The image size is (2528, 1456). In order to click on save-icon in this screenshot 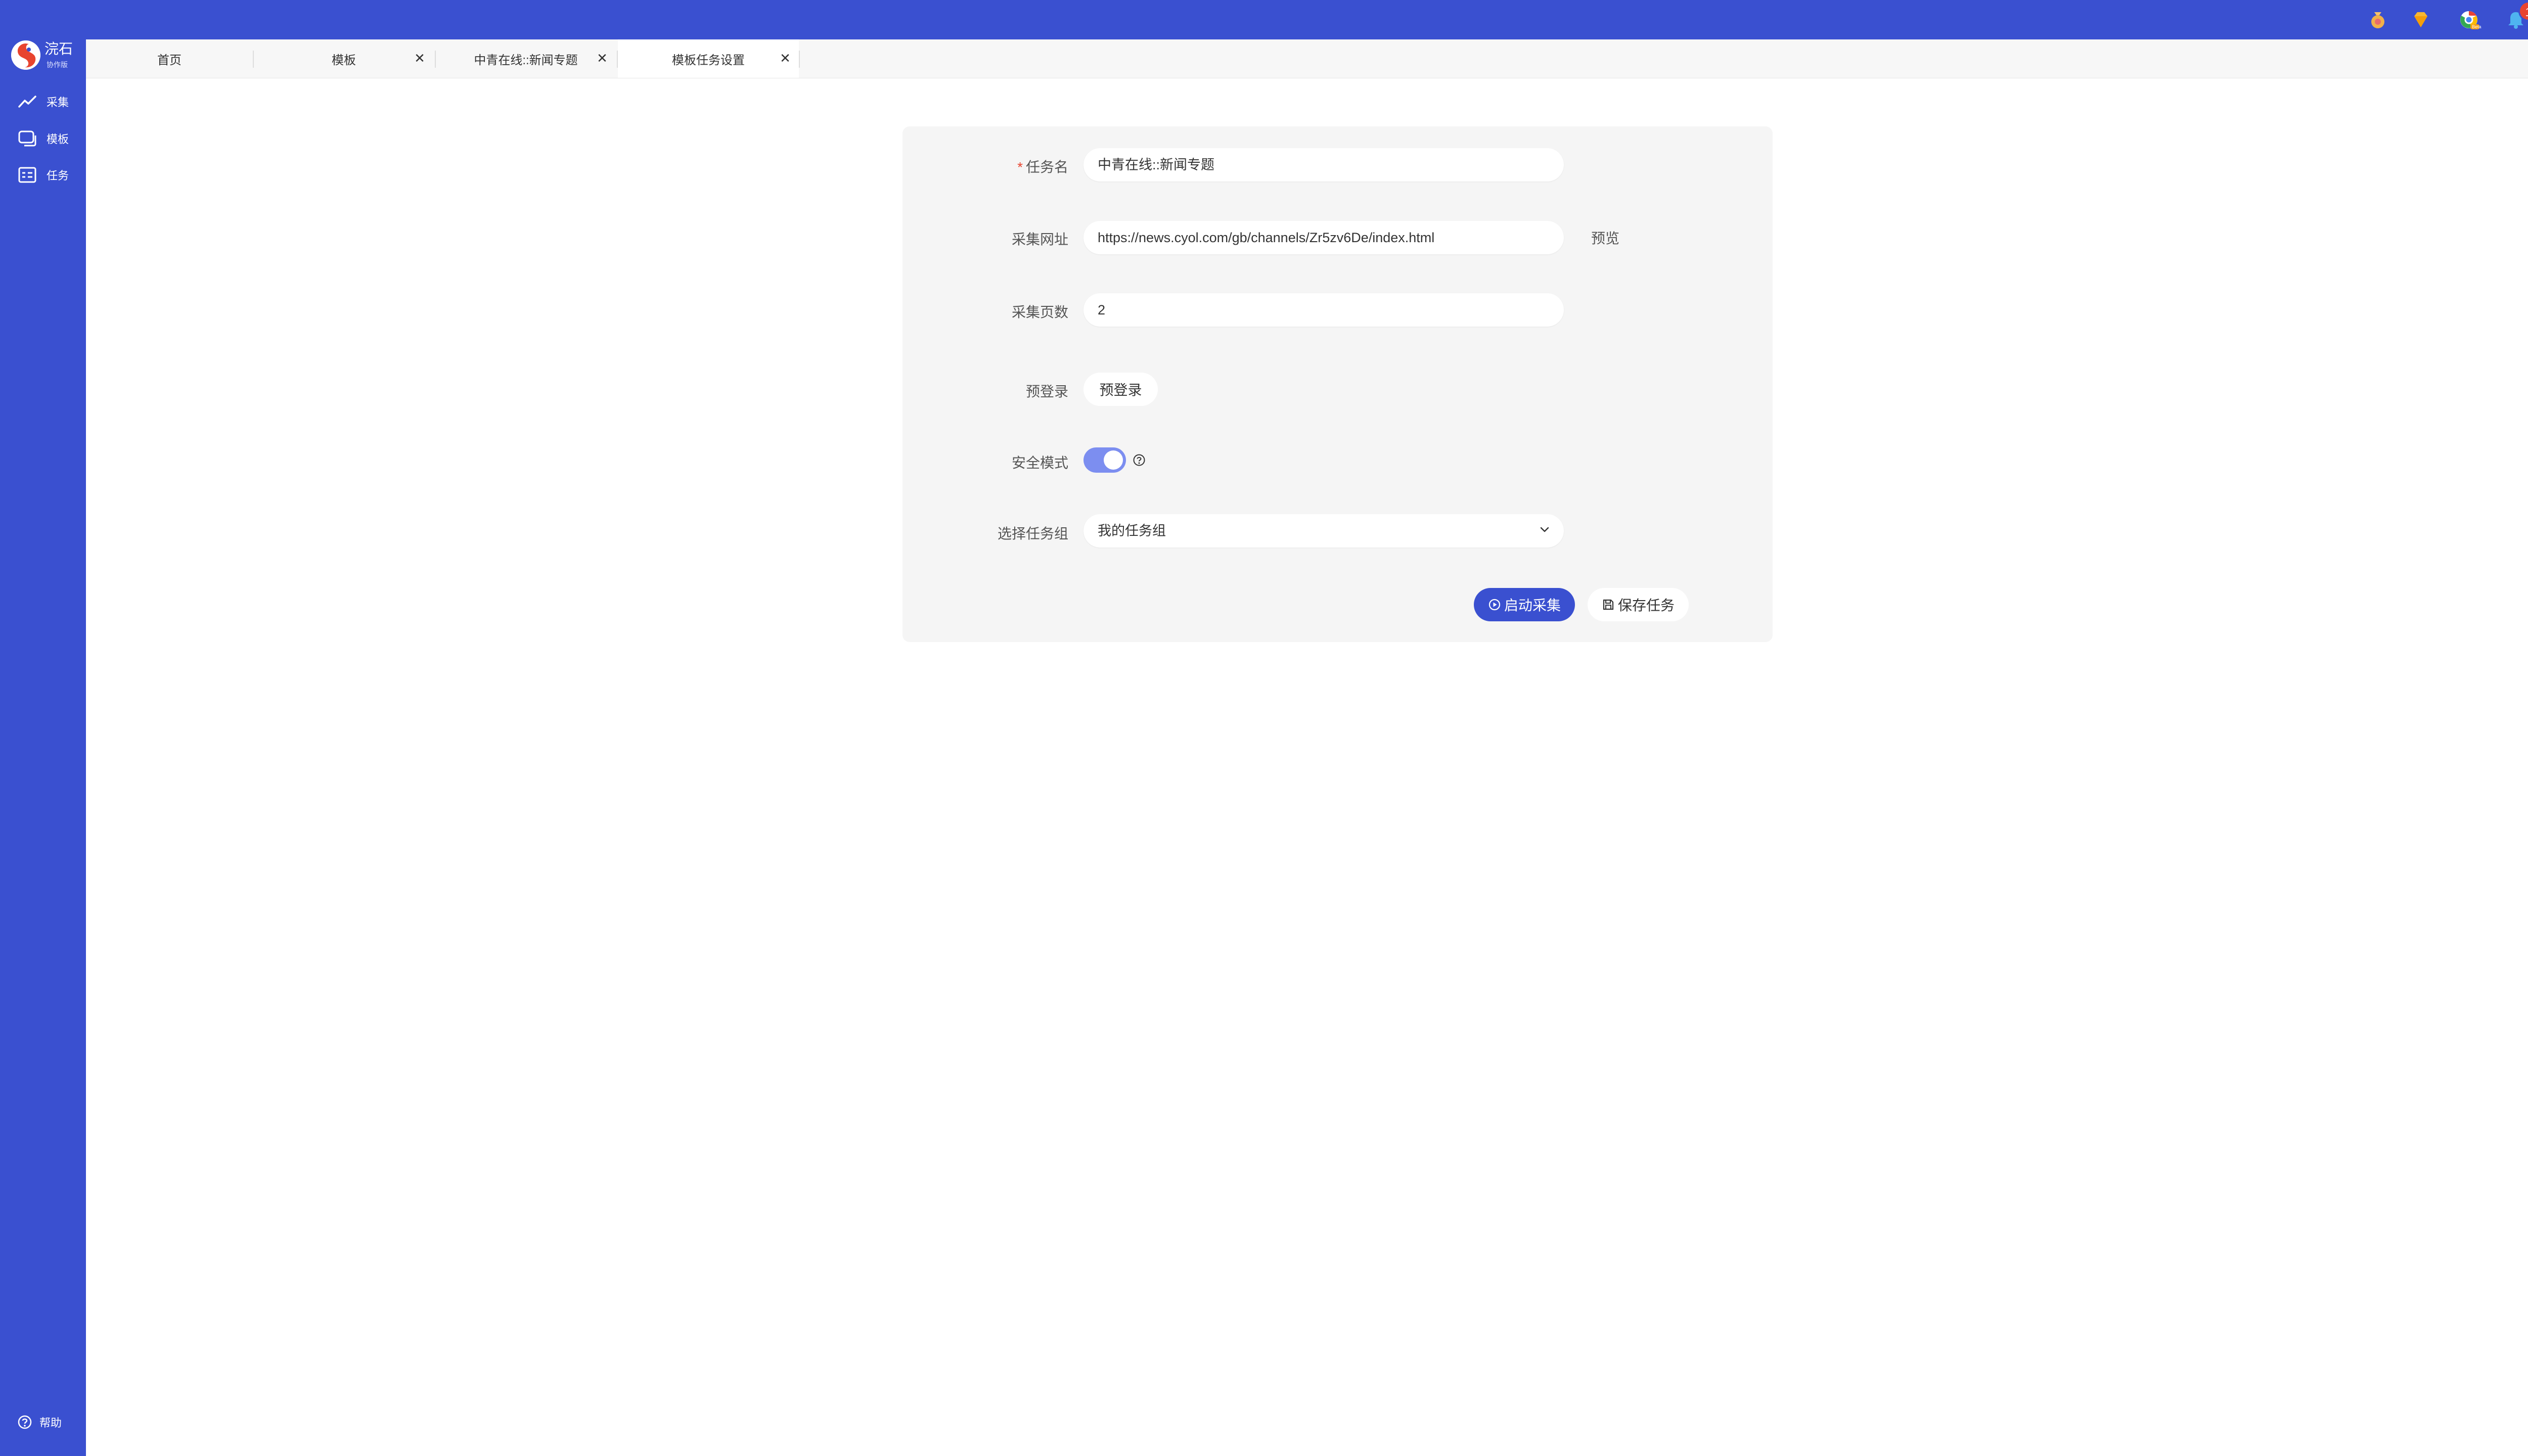, I will do `click(1609, 604)`.